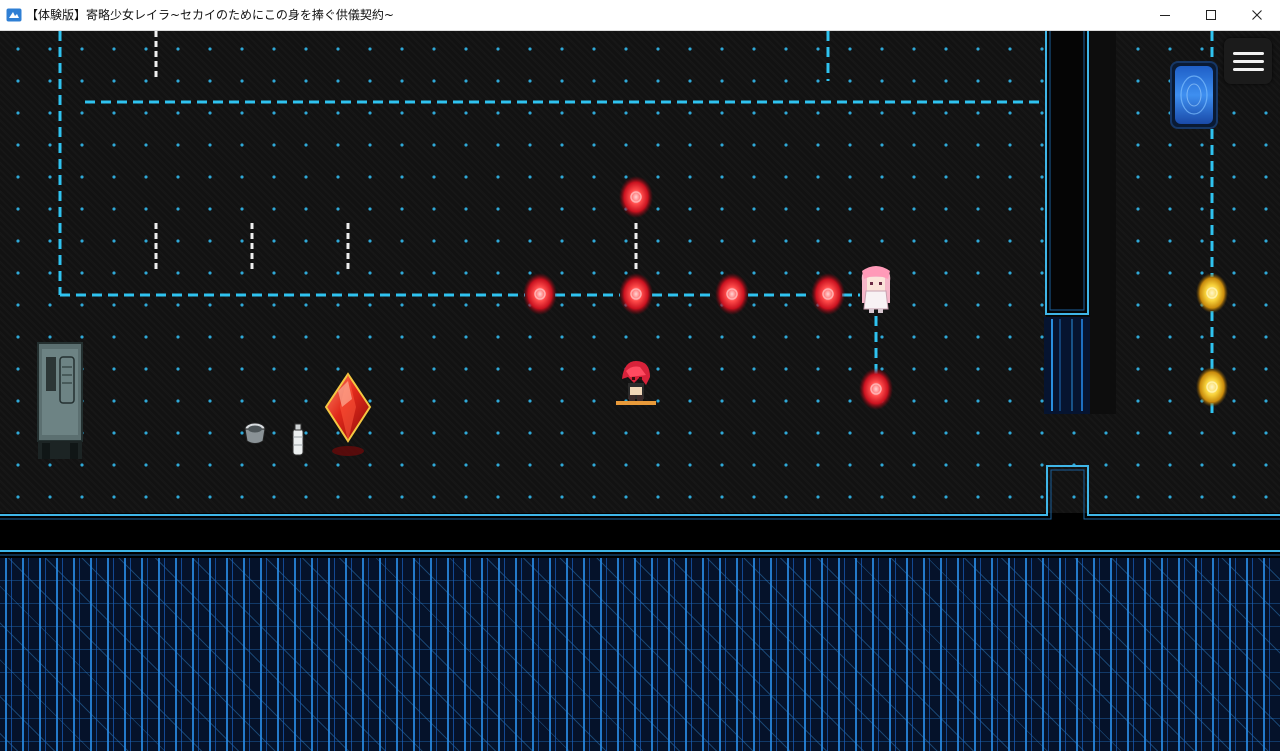 Image resolution: width=1280 pixels, height=751 pixels. I want to click on menu-button, so click(1248, 61).